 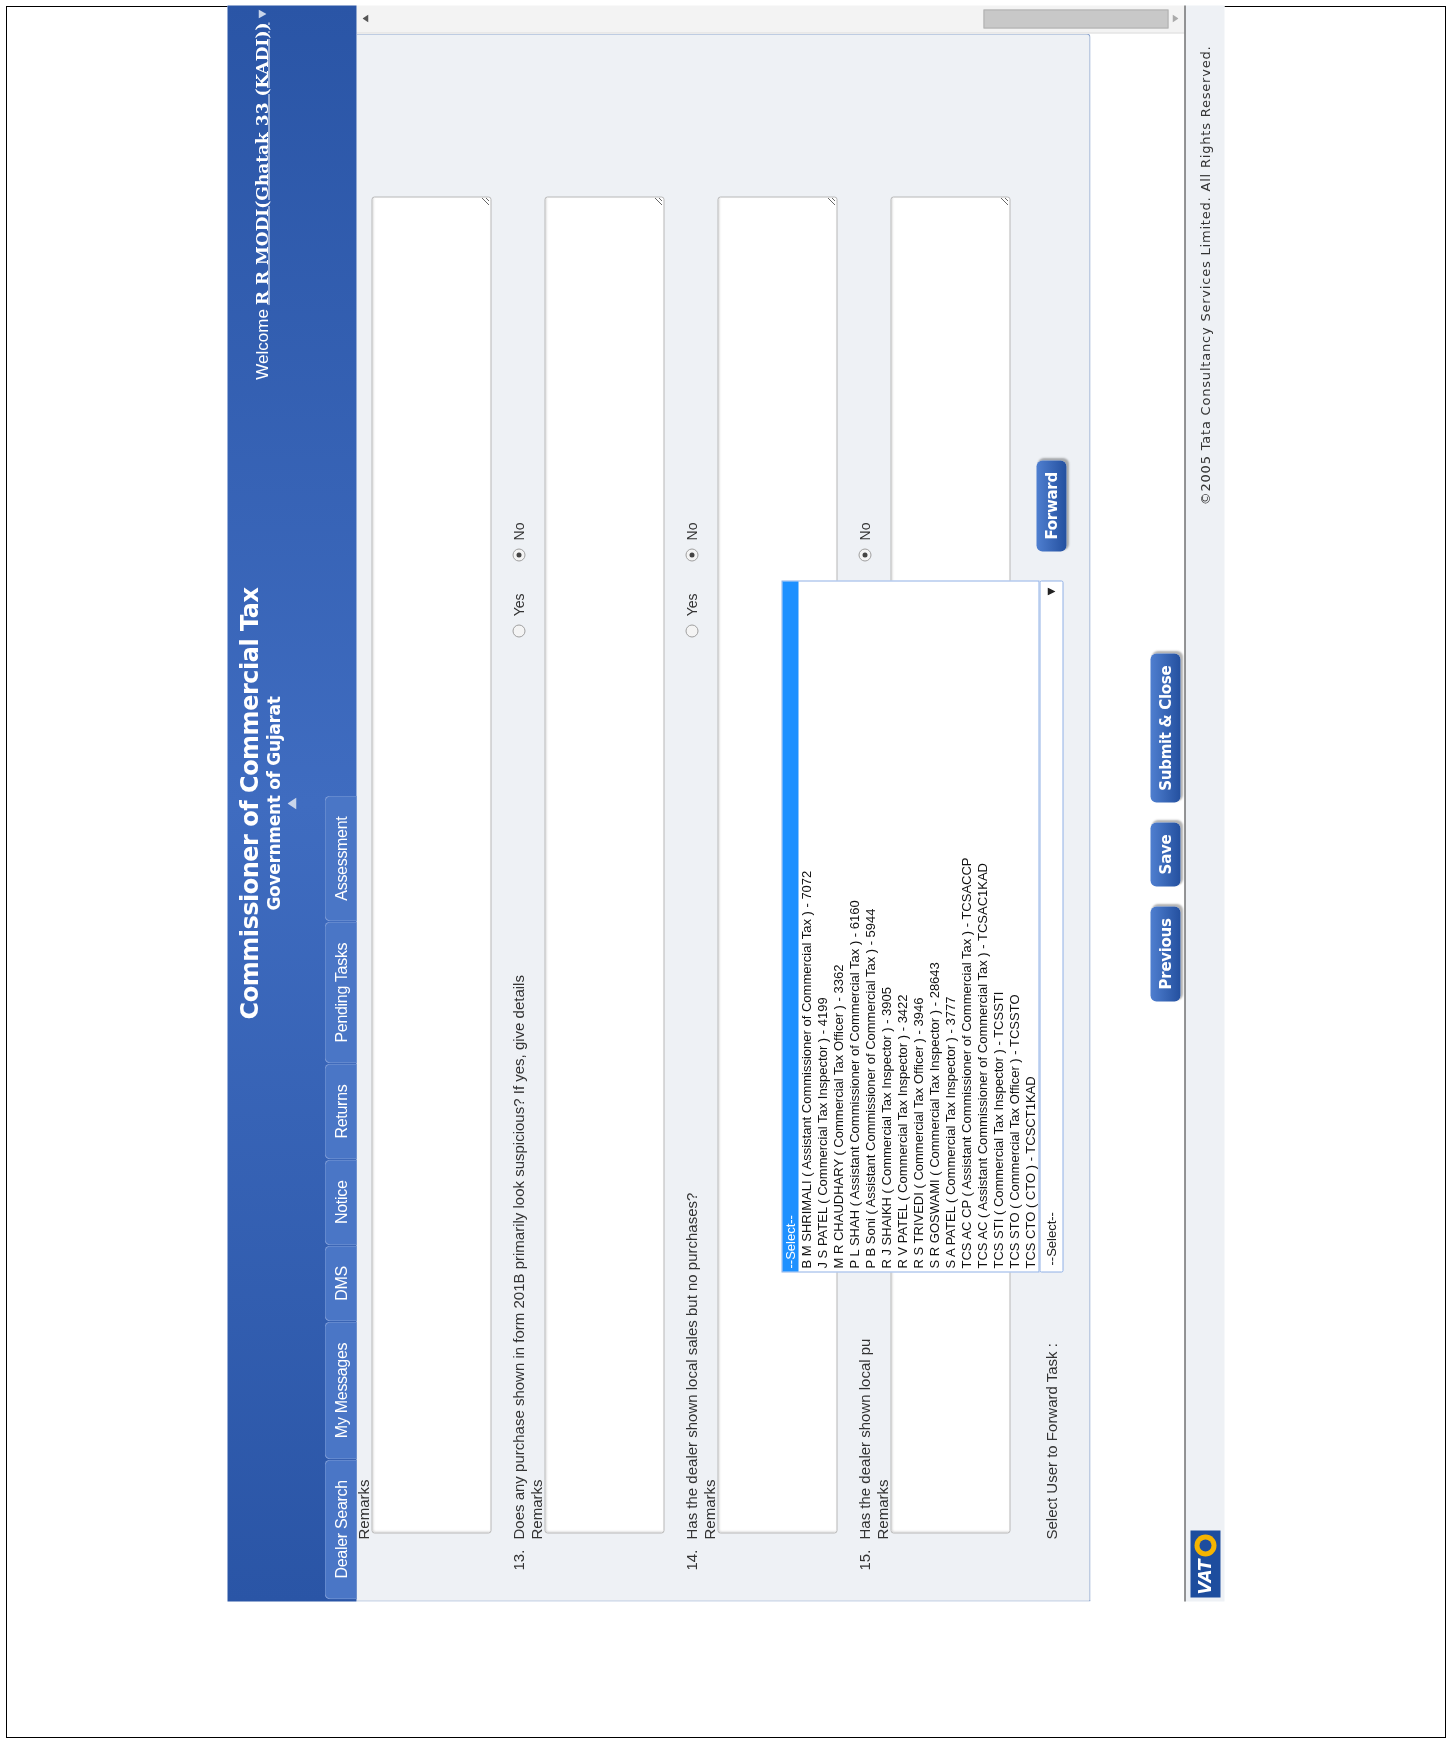 I want to click on logo-text: VAT, so click(x=1204, y=1577).